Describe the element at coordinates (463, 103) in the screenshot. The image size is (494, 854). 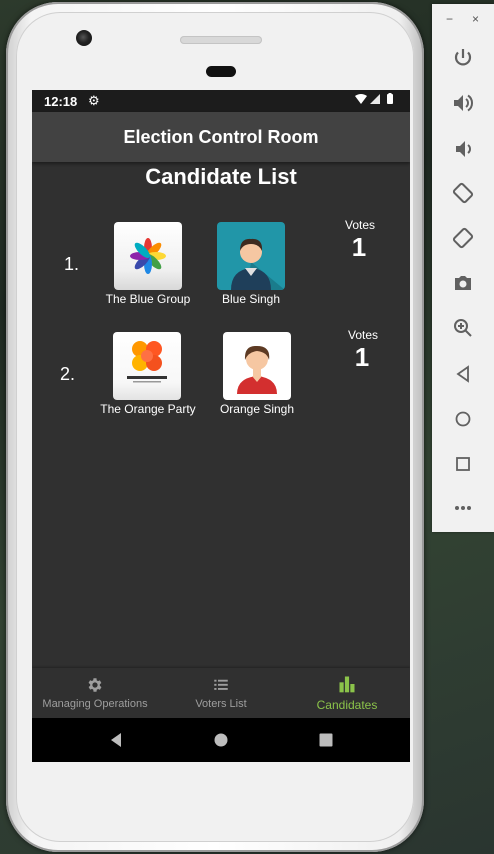
I see `volume-up-icon` at that location.